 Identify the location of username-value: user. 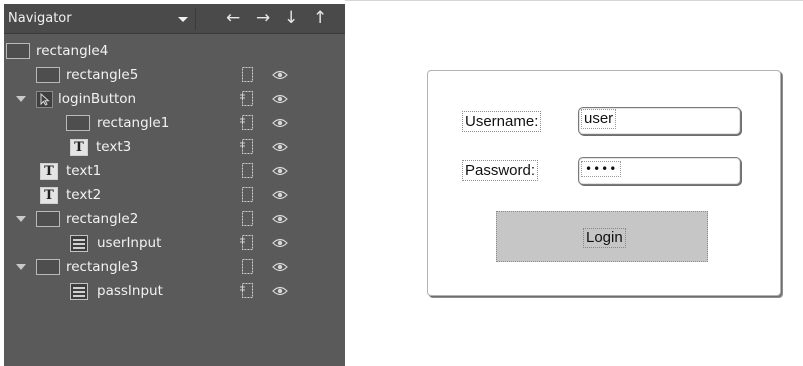
(599, 119).